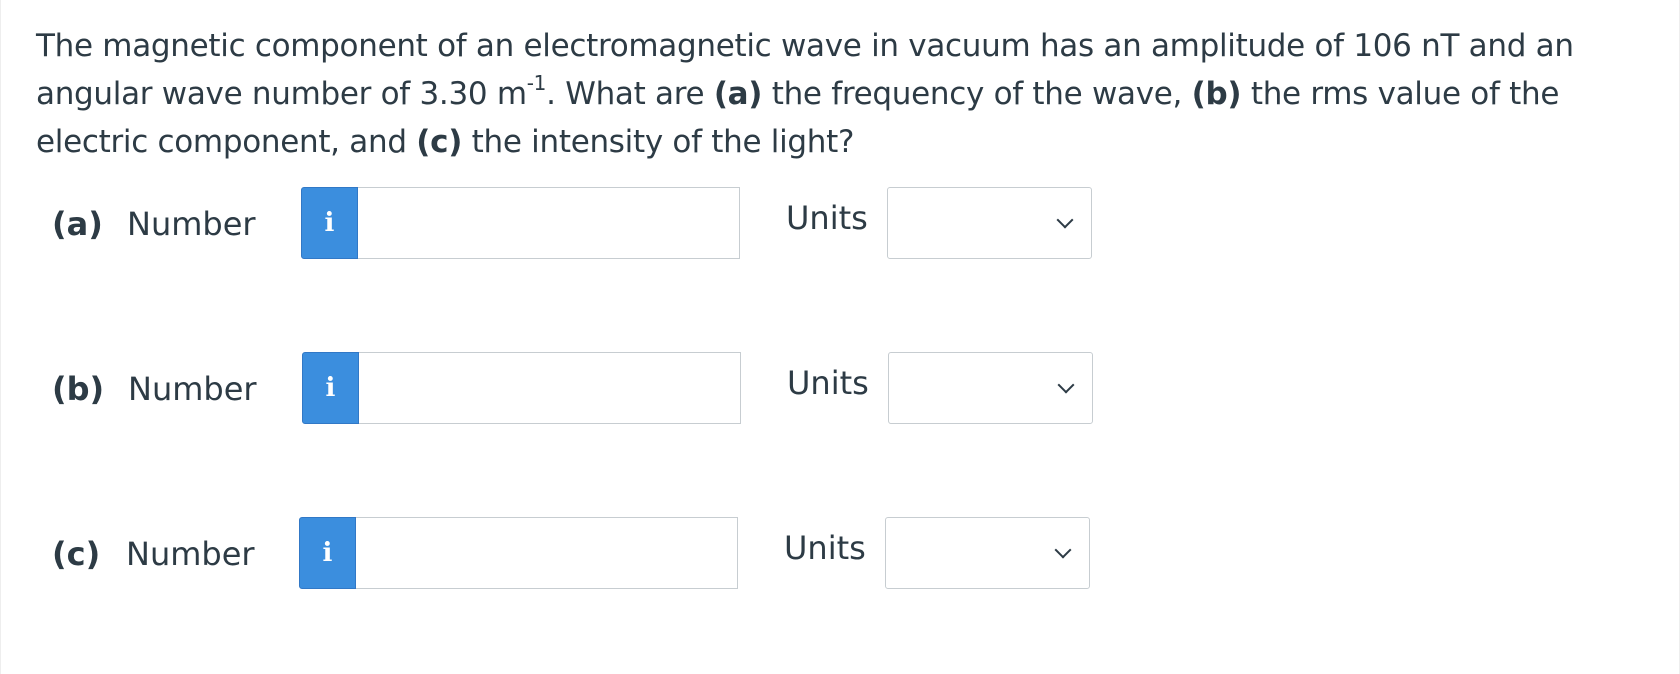 This screenshot has width=1680, height=674. I want to click on number-label-a: Number, so click(191, 224).